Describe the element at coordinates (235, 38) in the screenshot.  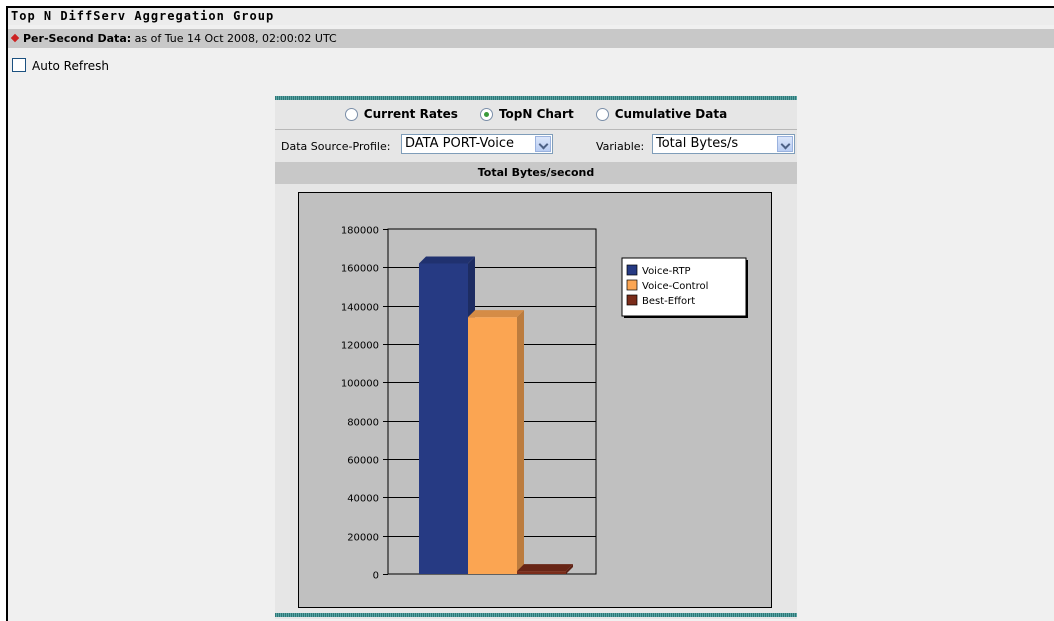
I see `subtitle-timestamp: as of Tue 14 Oct 2008, 02:00:02 UTC` at that location.